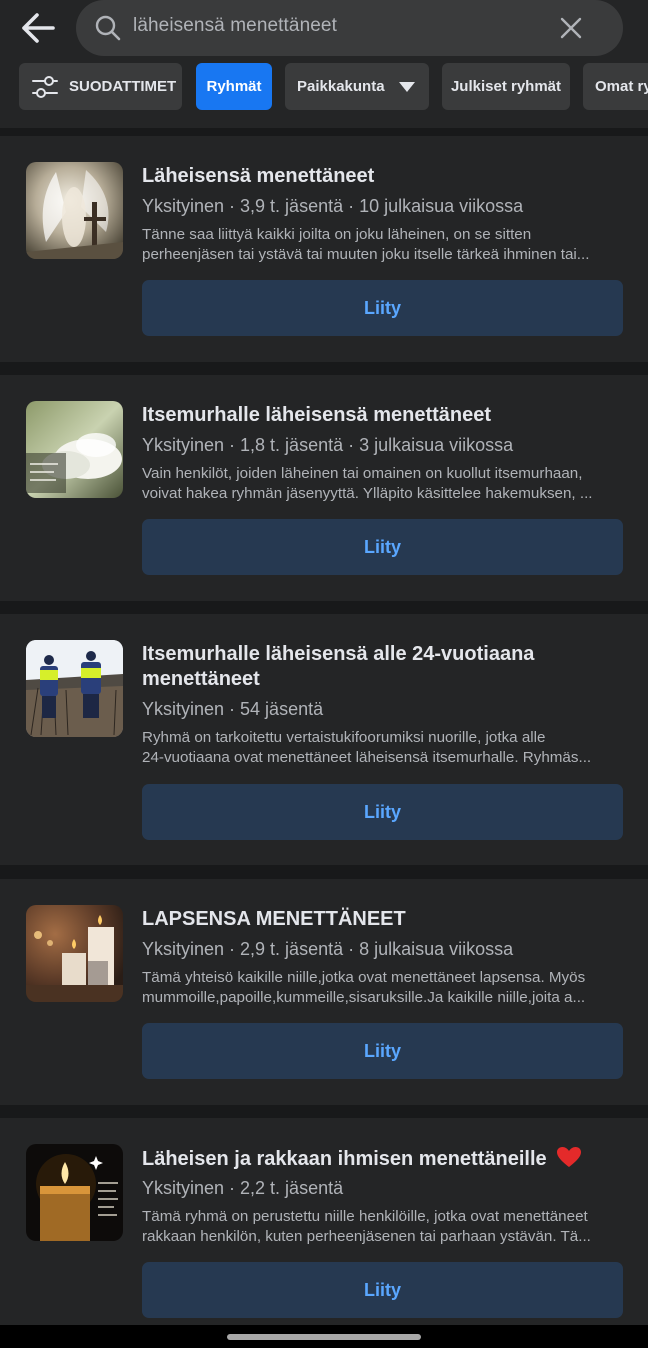 The height and width of the screenshot is (1348, 648). I want to click on chip-location-label: Paikkakunta, so click(341, 86).